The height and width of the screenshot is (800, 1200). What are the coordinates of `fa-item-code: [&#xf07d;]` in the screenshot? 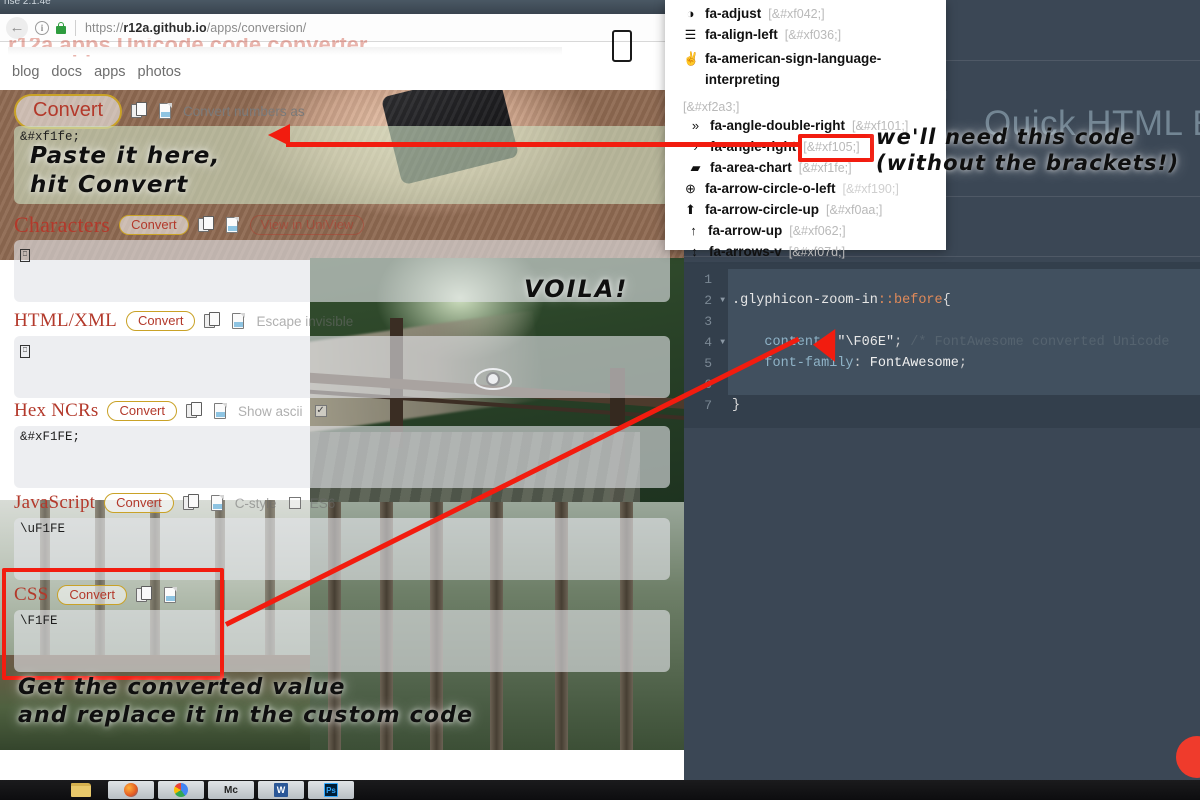 It's located at (817, 252).